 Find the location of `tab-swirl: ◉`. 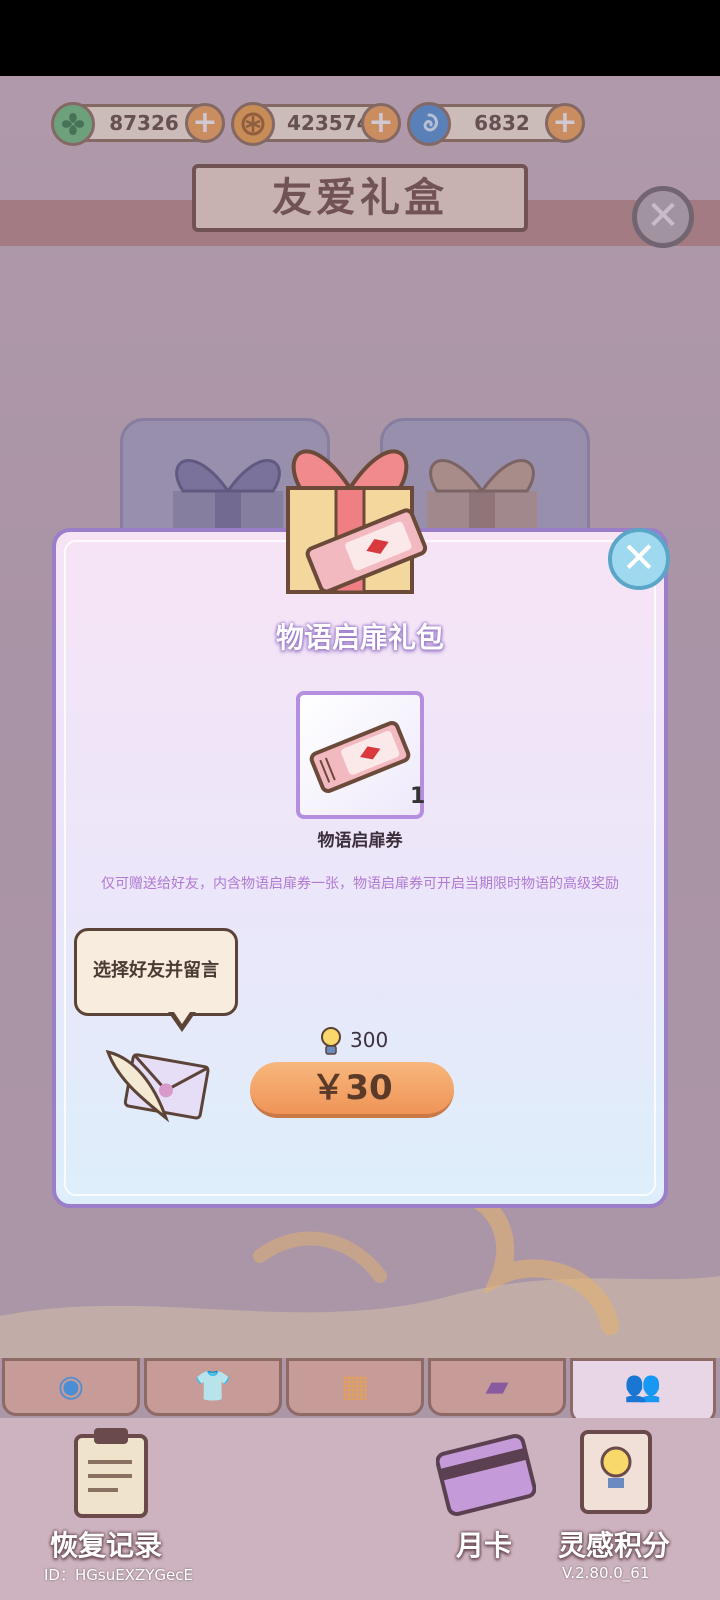

tab-swirl: ◉ is located at coordinates (71, 1387).